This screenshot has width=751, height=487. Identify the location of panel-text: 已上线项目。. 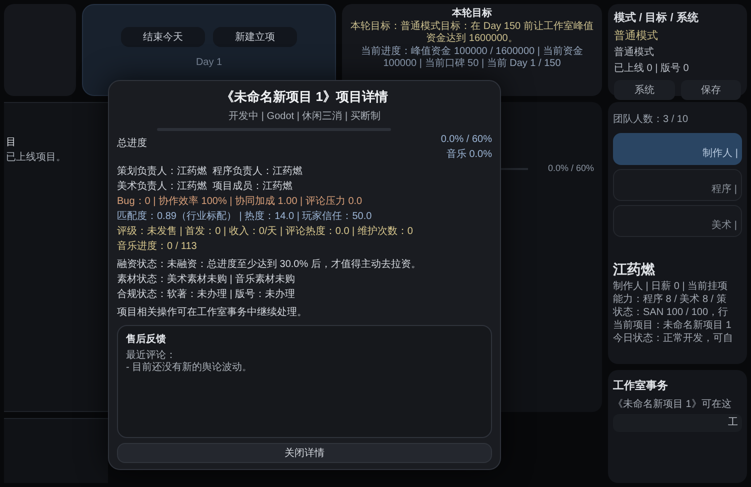
(36, 157).